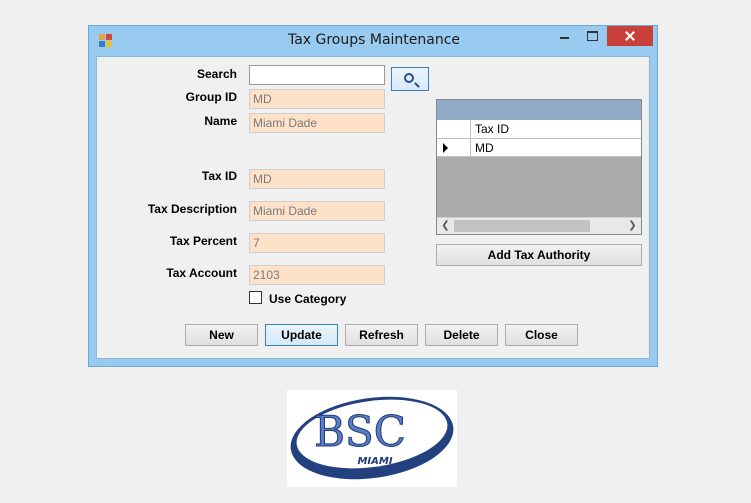 This screenshot has height=503, width=751. Describe the element at coordinates (317, 99) in the screenshot. I see `group-id-field: MD` at that location.